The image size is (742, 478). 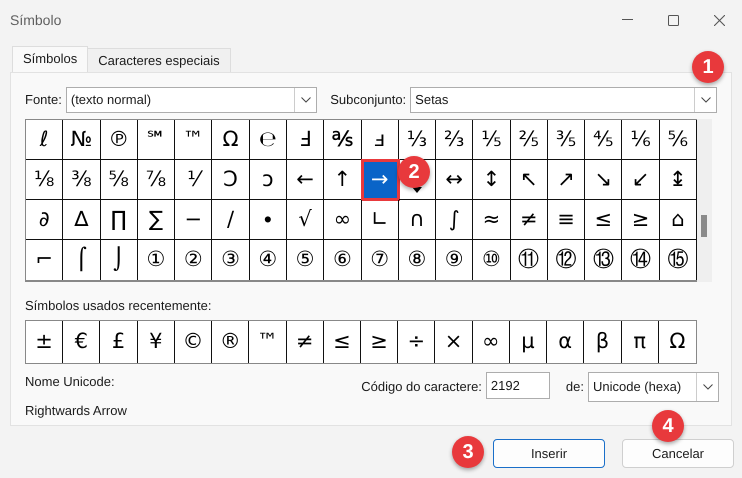 I want to click on symbol-cell: ①, so click(x=157, y=260).